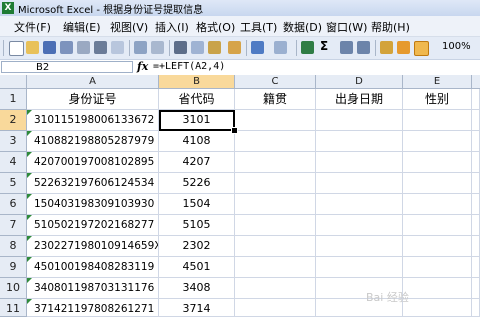 Image resolution: width=480 pixels, height=319 pixels. Describe the element at coordinates (275, 183) in the screenshot. I see `cell-c5` at that location.